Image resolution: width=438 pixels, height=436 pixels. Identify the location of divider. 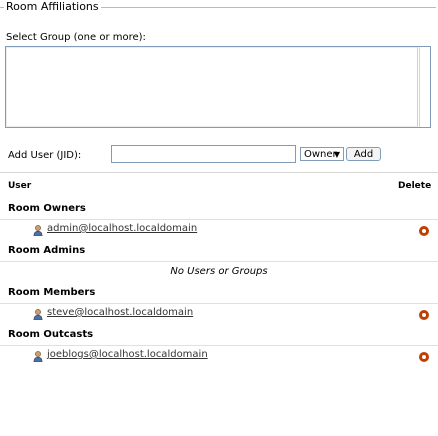
(219, 172).